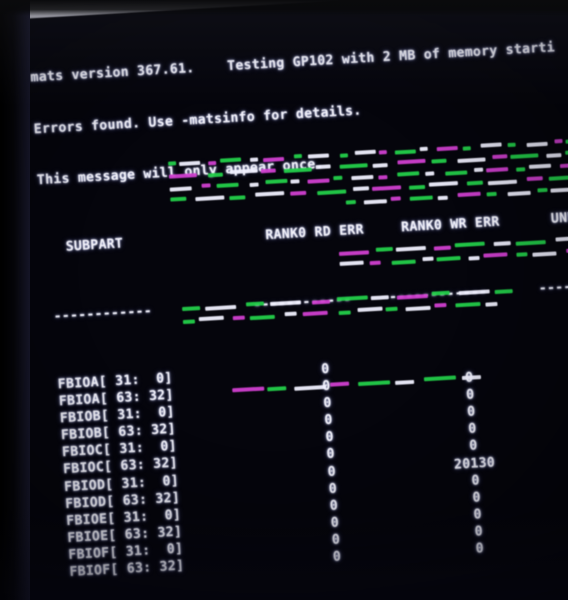  What do you see at coordinates (15, 300) in the screenshot?
I see `monitor-bezel` at bounding box center [15, 300].